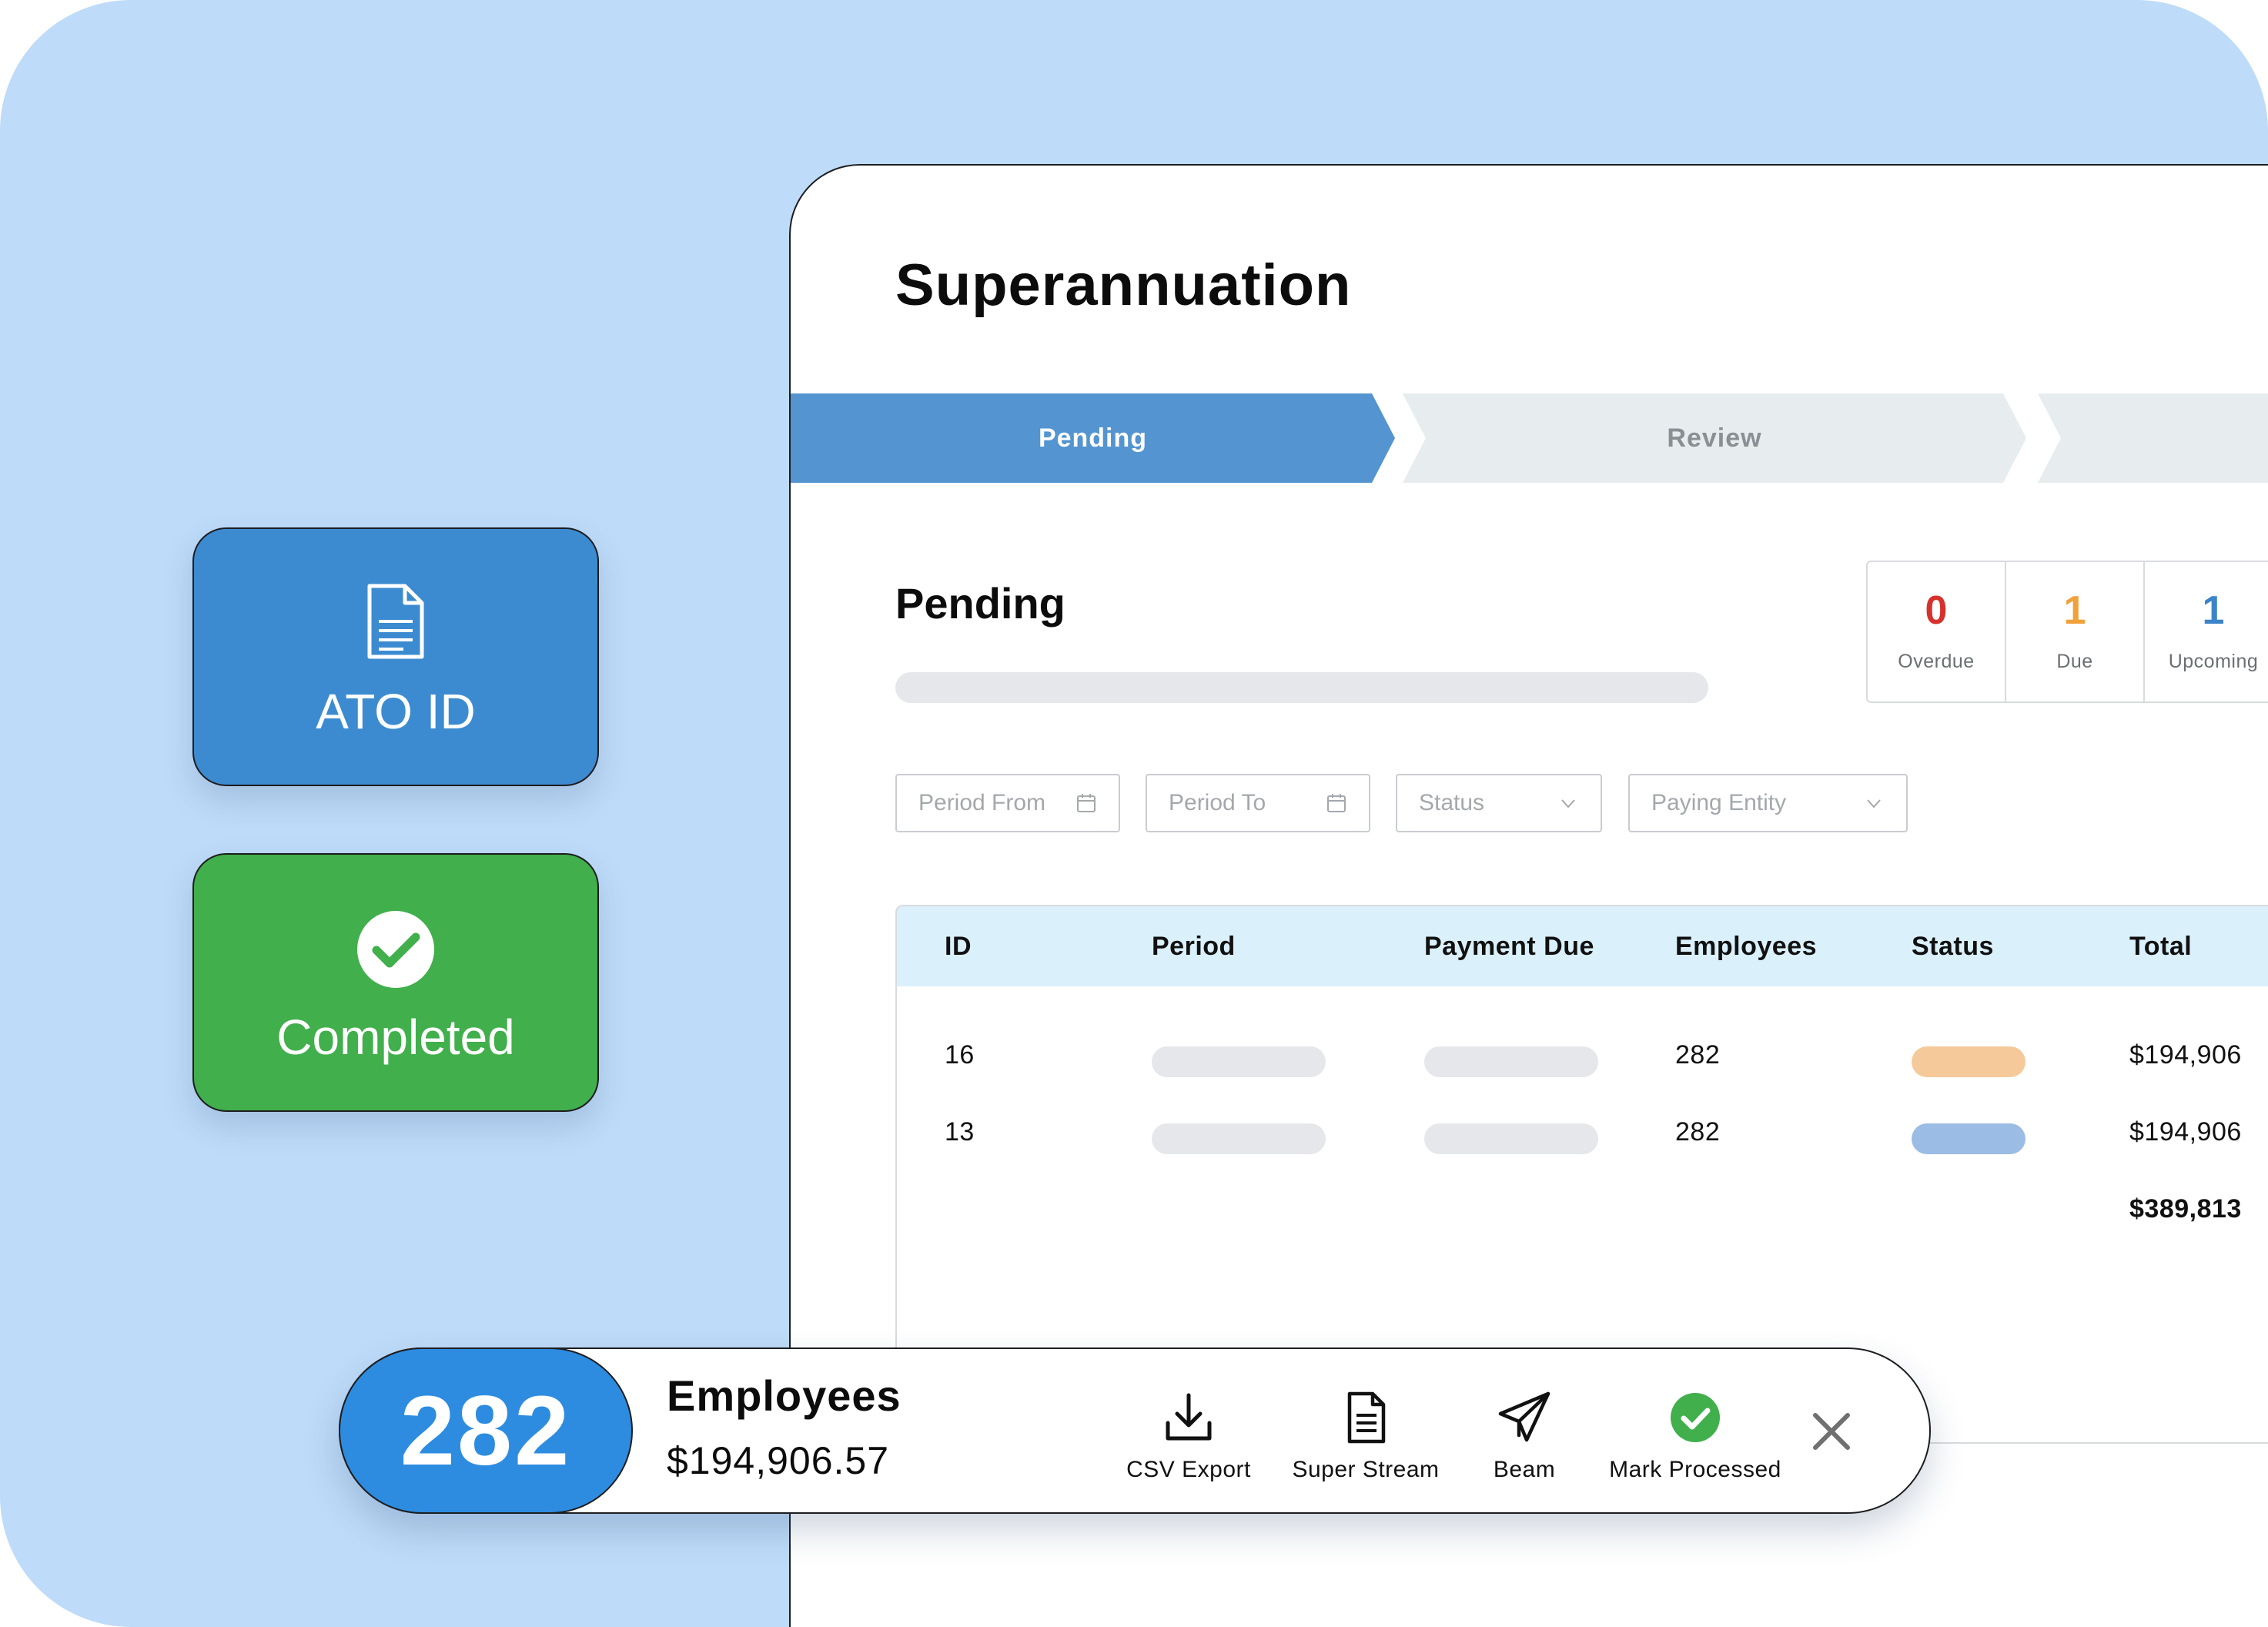  What do you see at coordinates (1719, 802) in the screenshot?
I see `paying-entity-placeholder: Paying Entity` at bounding box center [1719, 802].